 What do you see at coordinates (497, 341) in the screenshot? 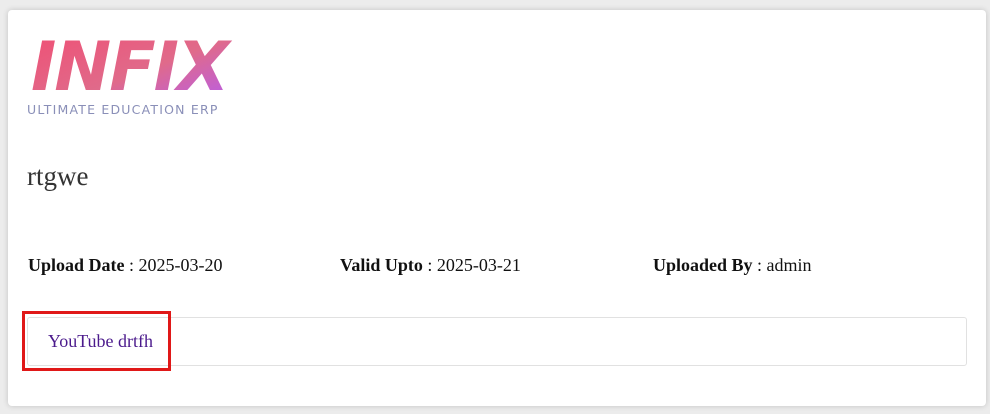
I see `content-link-box: YouTube drtfh` at bounding box center [497, 341].